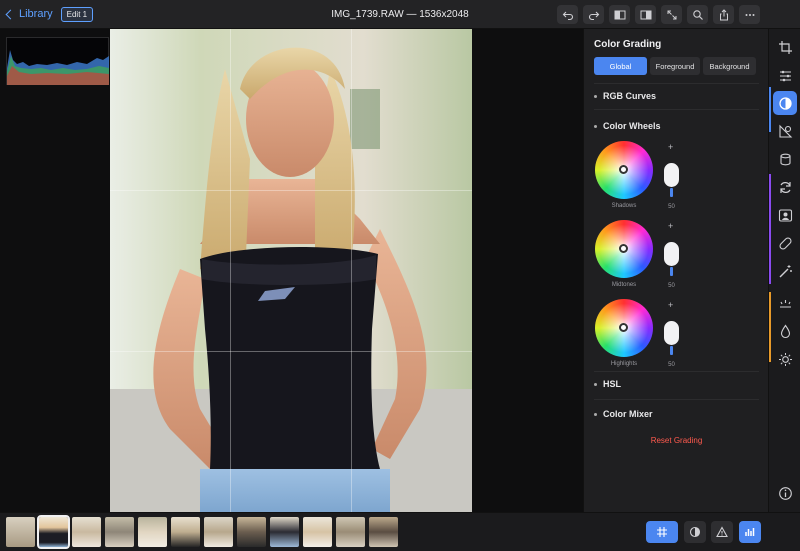 This screenshot has height=551, width=800. What do you see at coordinates (53, 532) in the screenshot?
I see `filmstrip-thumbnail-selected` at bounding box center [53, 532].